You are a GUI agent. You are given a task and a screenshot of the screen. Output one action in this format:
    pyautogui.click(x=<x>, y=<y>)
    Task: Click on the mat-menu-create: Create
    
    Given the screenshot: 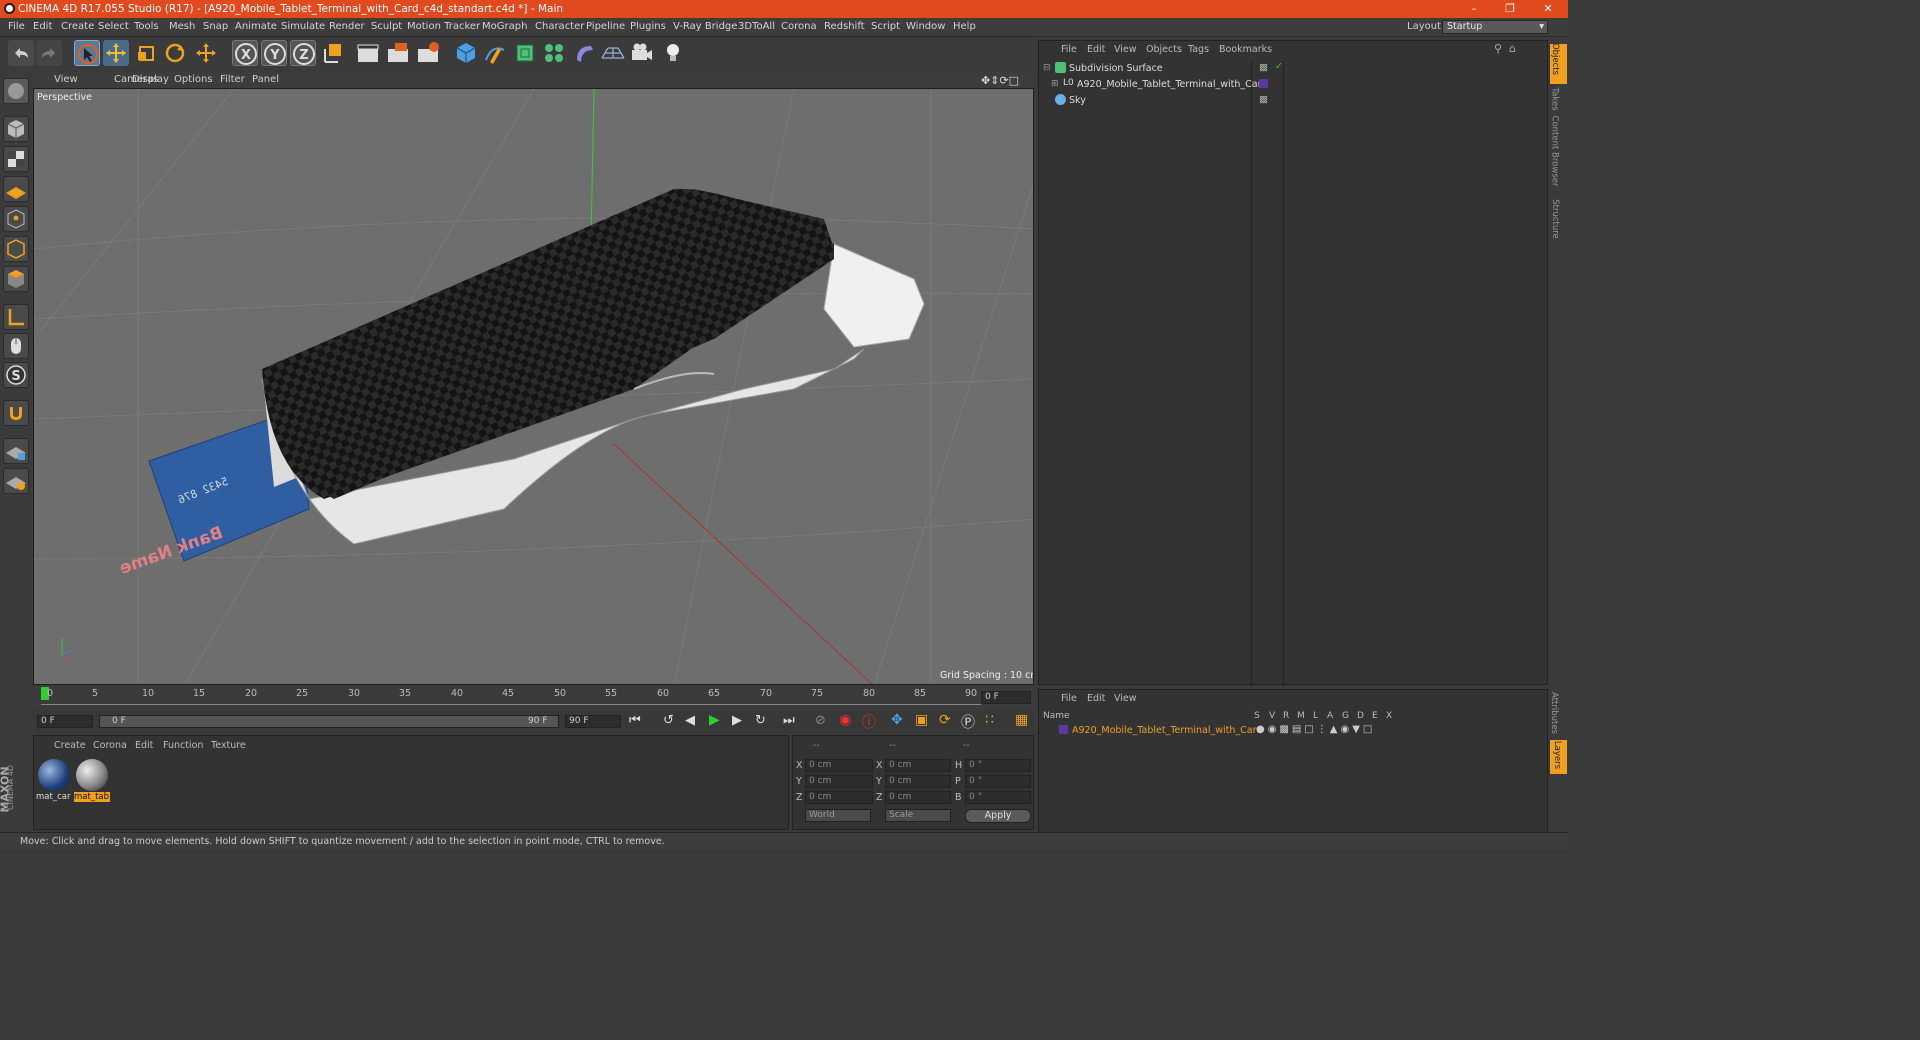 What is the action you would take?
    pyautogui.click(x=70, y=745)
    